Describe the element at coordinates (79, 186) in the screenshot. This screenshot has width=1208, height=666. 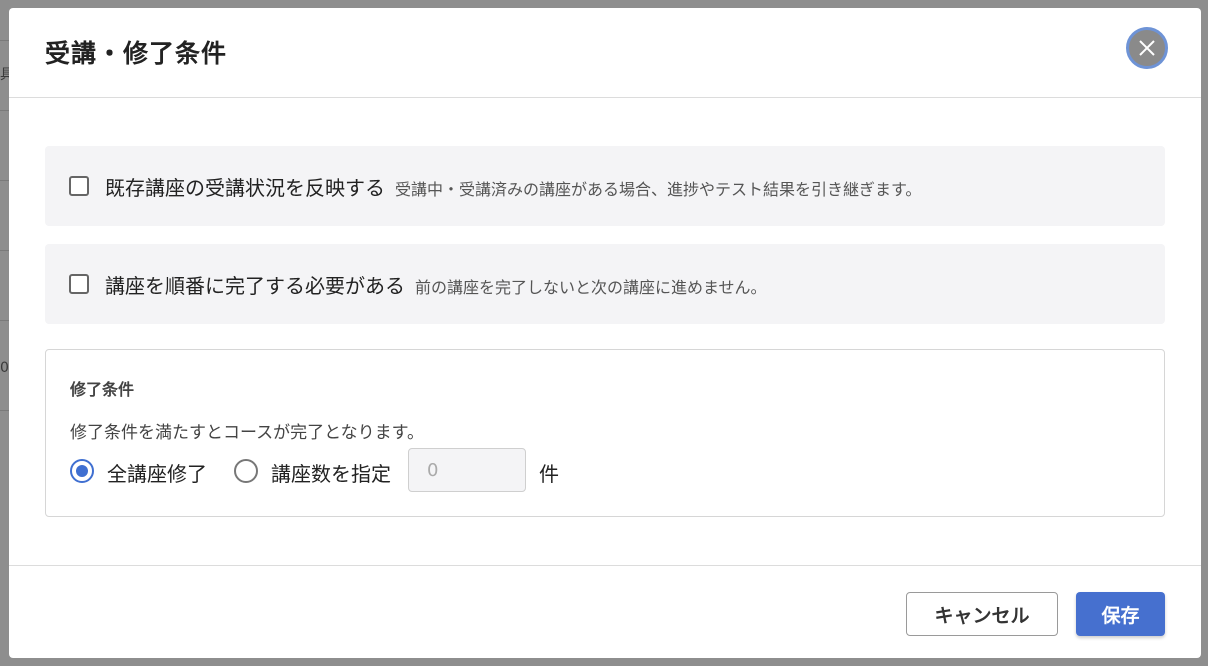
I see `reflect-existing-checkbox` at that location.